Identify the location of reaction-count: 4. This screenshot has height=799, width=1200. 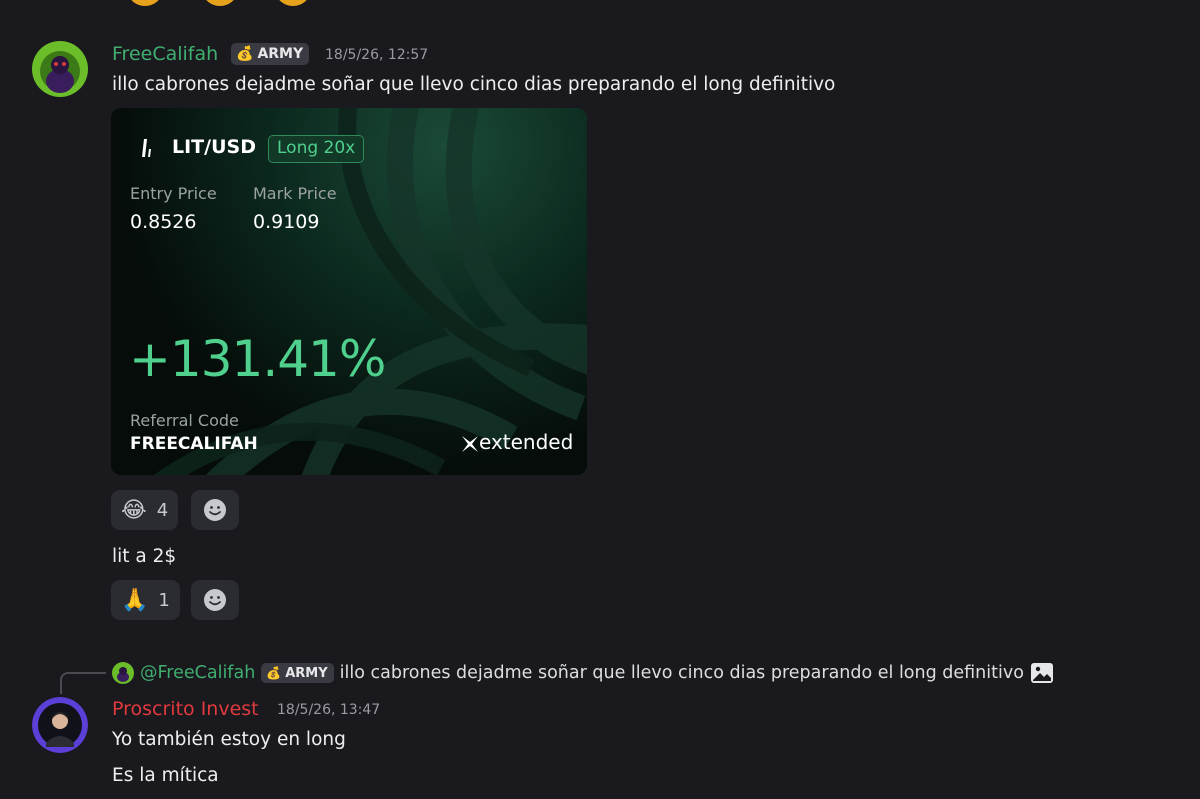
(162, 510).